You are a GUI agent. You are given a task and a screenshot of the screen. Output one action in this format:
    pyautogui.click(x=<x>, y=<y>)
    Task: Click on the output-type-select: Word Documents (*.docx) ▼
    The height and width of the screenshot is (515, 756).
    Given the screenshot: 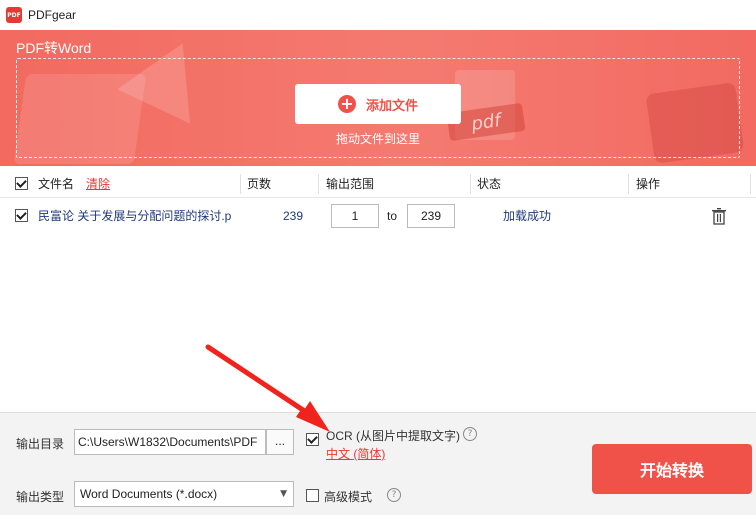 What is the action you would take?
    pyautogui.click(x=184, y=494)
    